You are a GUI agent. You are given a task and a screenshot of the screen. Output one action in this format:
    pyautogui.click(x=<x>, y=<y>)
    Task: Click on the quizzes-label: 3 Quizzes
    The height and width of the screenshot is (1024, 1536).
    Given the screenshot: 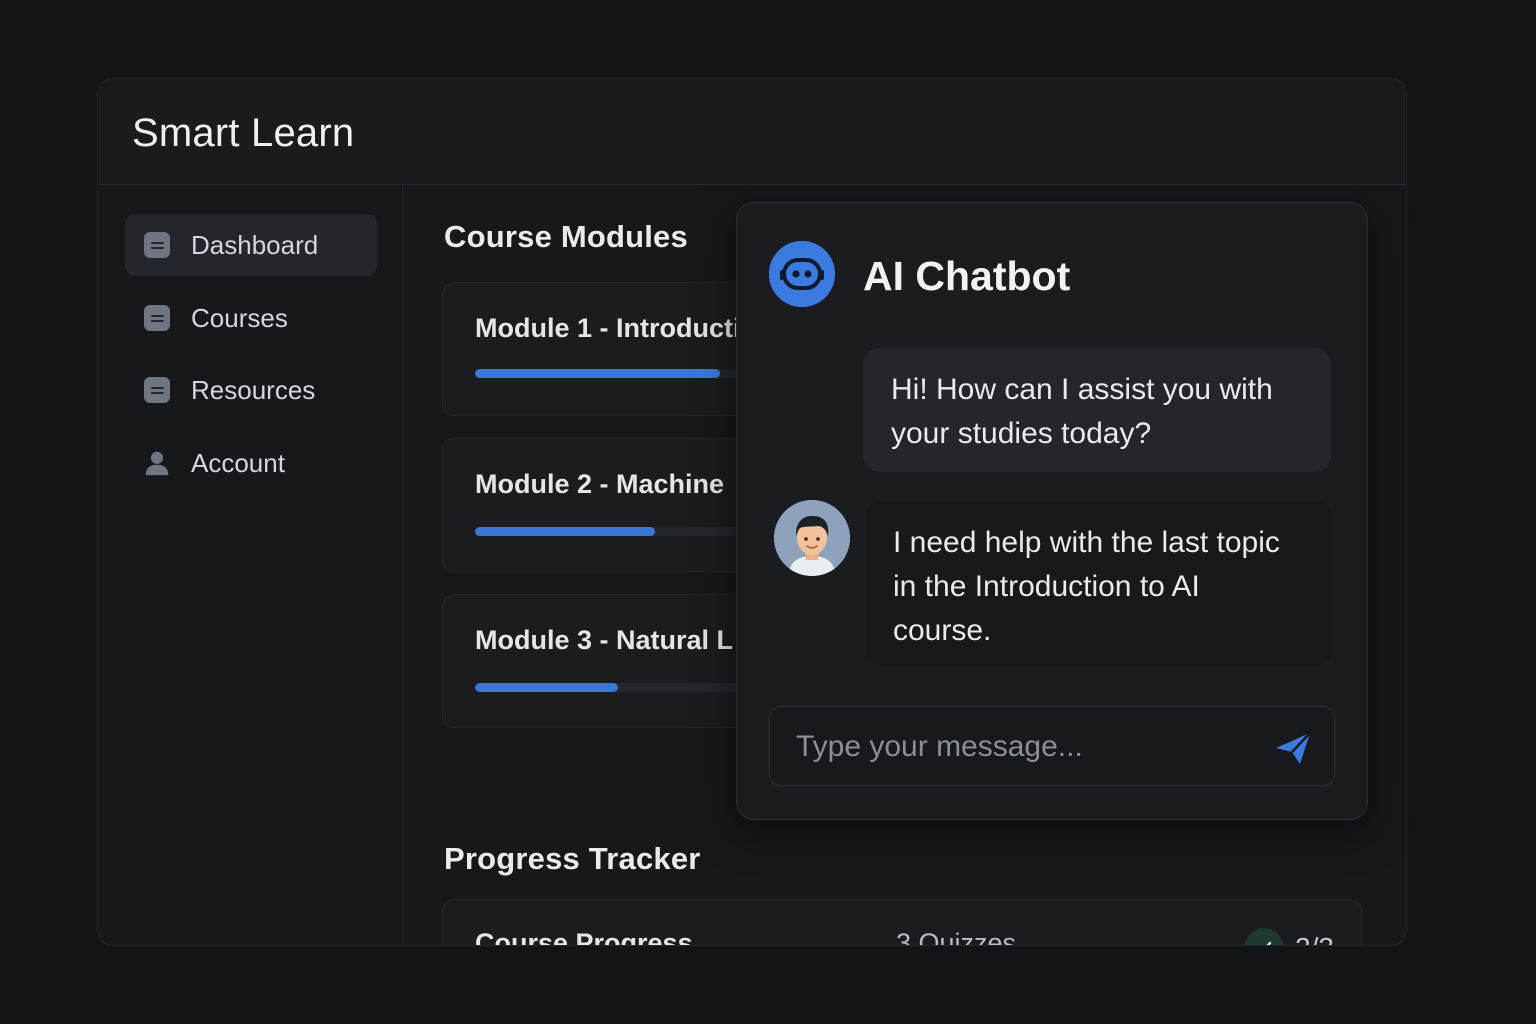 What is the action you would take?
    pyautogui.click(x=956, y=937)
    